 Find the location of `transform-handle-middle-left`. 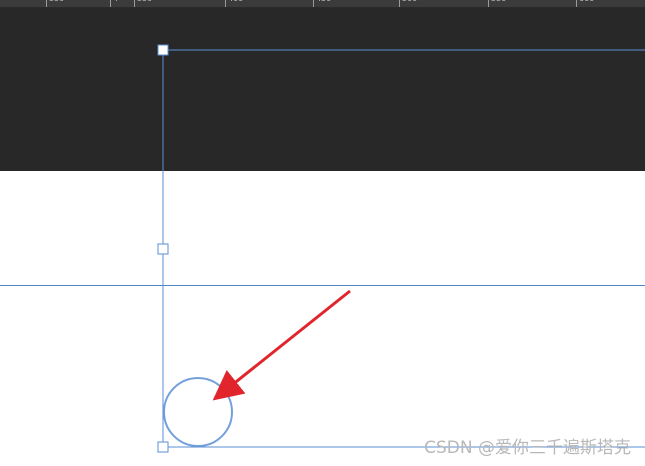

transform-handle-middle-left is located at coordinates (163, 249).